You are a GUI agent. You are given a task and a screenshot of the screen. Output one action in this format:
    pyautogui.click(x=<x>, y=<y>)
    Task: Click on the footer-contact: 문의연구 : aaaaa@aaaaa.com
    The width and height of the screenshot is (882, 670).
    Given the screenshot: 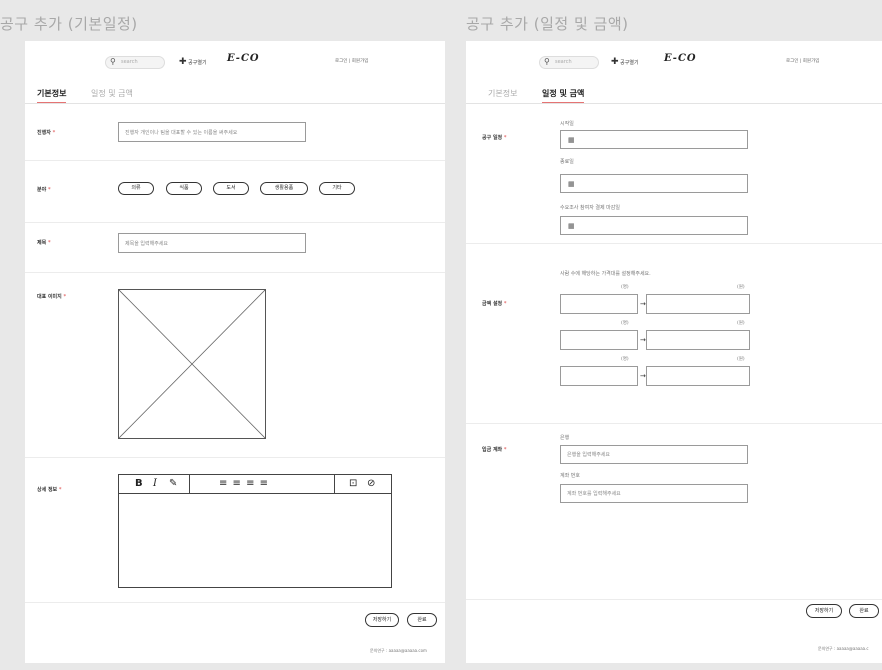 What is the action you would take?
    pyautogui.click(x=398, y=650)
    